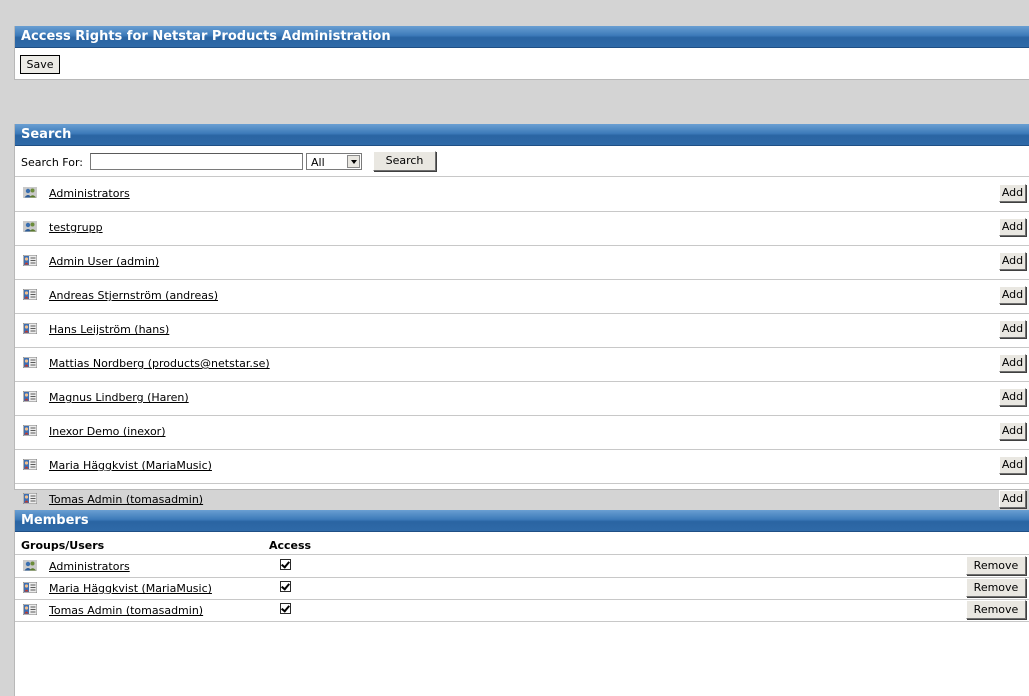  Describe the element at coordinates (130, 588) in the screenshot. I see `member-link: Maria Häggkvist (MariaMusic)` at that location.